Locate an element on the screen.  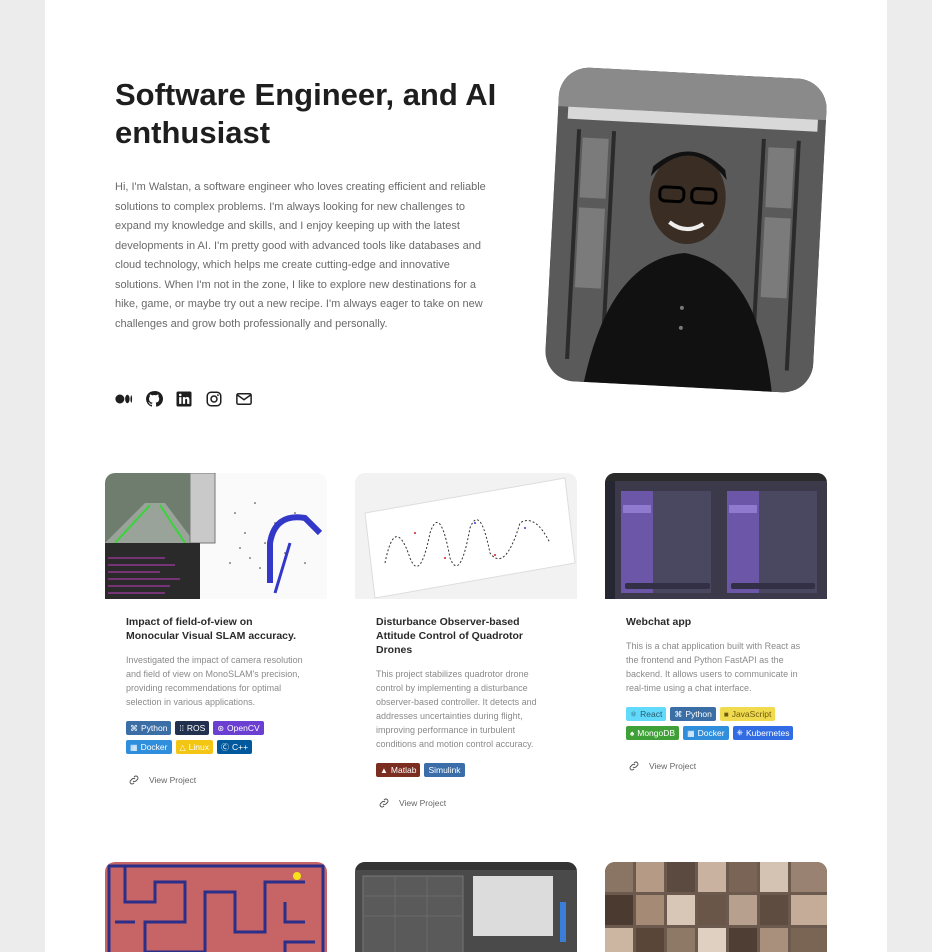
tag-ros: ⁞⁞ ROS is located at coordinates (192, 728).